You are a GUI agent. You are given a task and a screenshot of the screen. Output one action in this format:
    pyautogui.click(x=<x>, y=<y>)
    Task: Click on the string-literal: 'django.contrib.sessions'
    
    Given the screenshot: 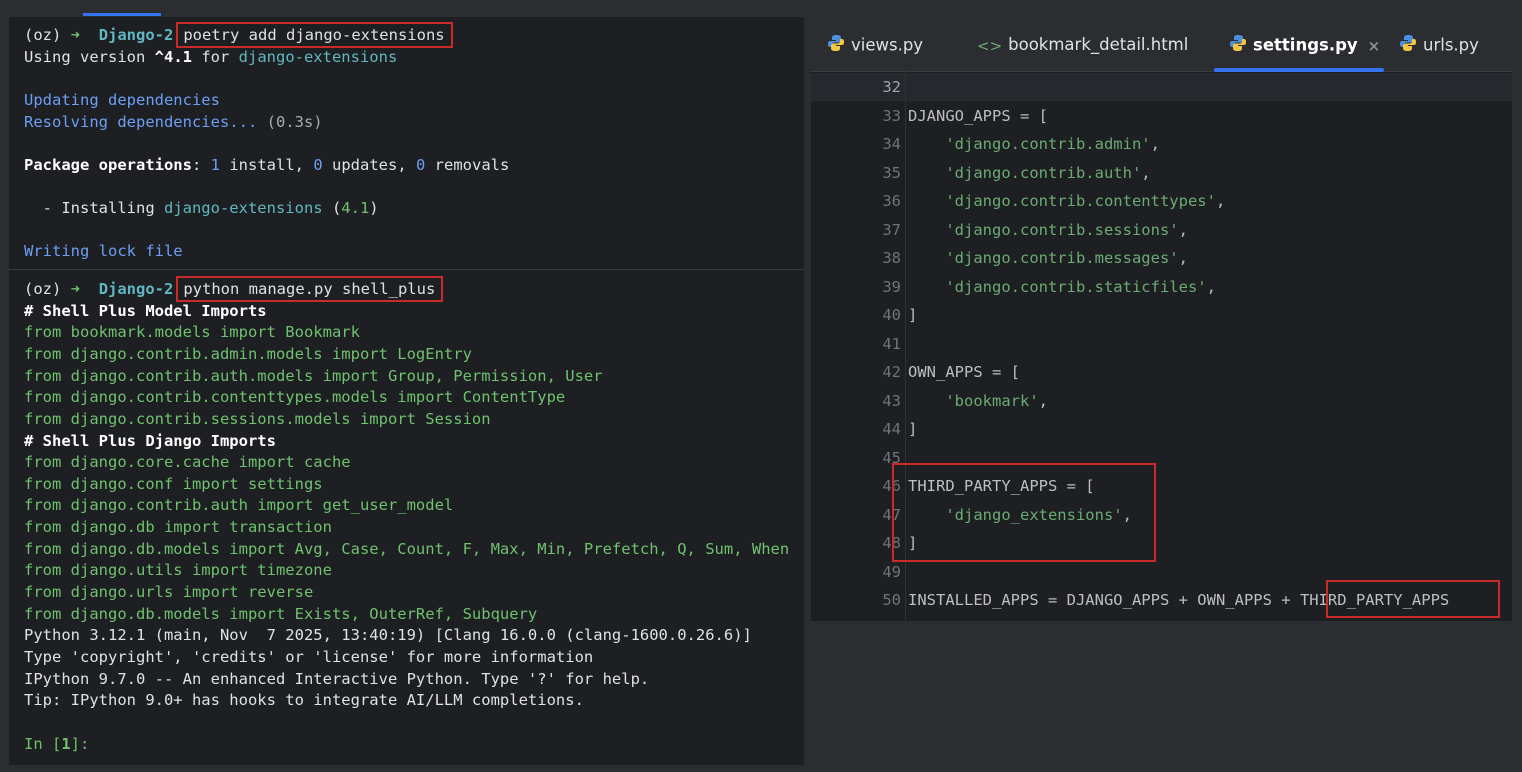 What is the action you would take?
    pyautogui.click(x=1062, y=230)
    